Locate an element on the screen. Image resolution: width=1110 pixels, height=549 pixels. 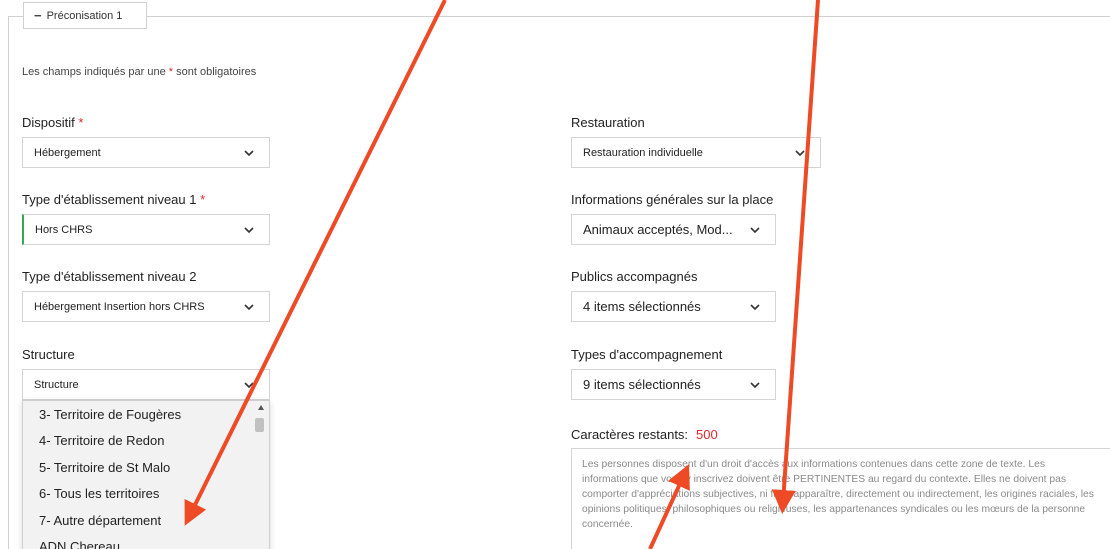
type-niveau2-label: Type d'établissement niveau 2 is located at coordinates (109, 276).